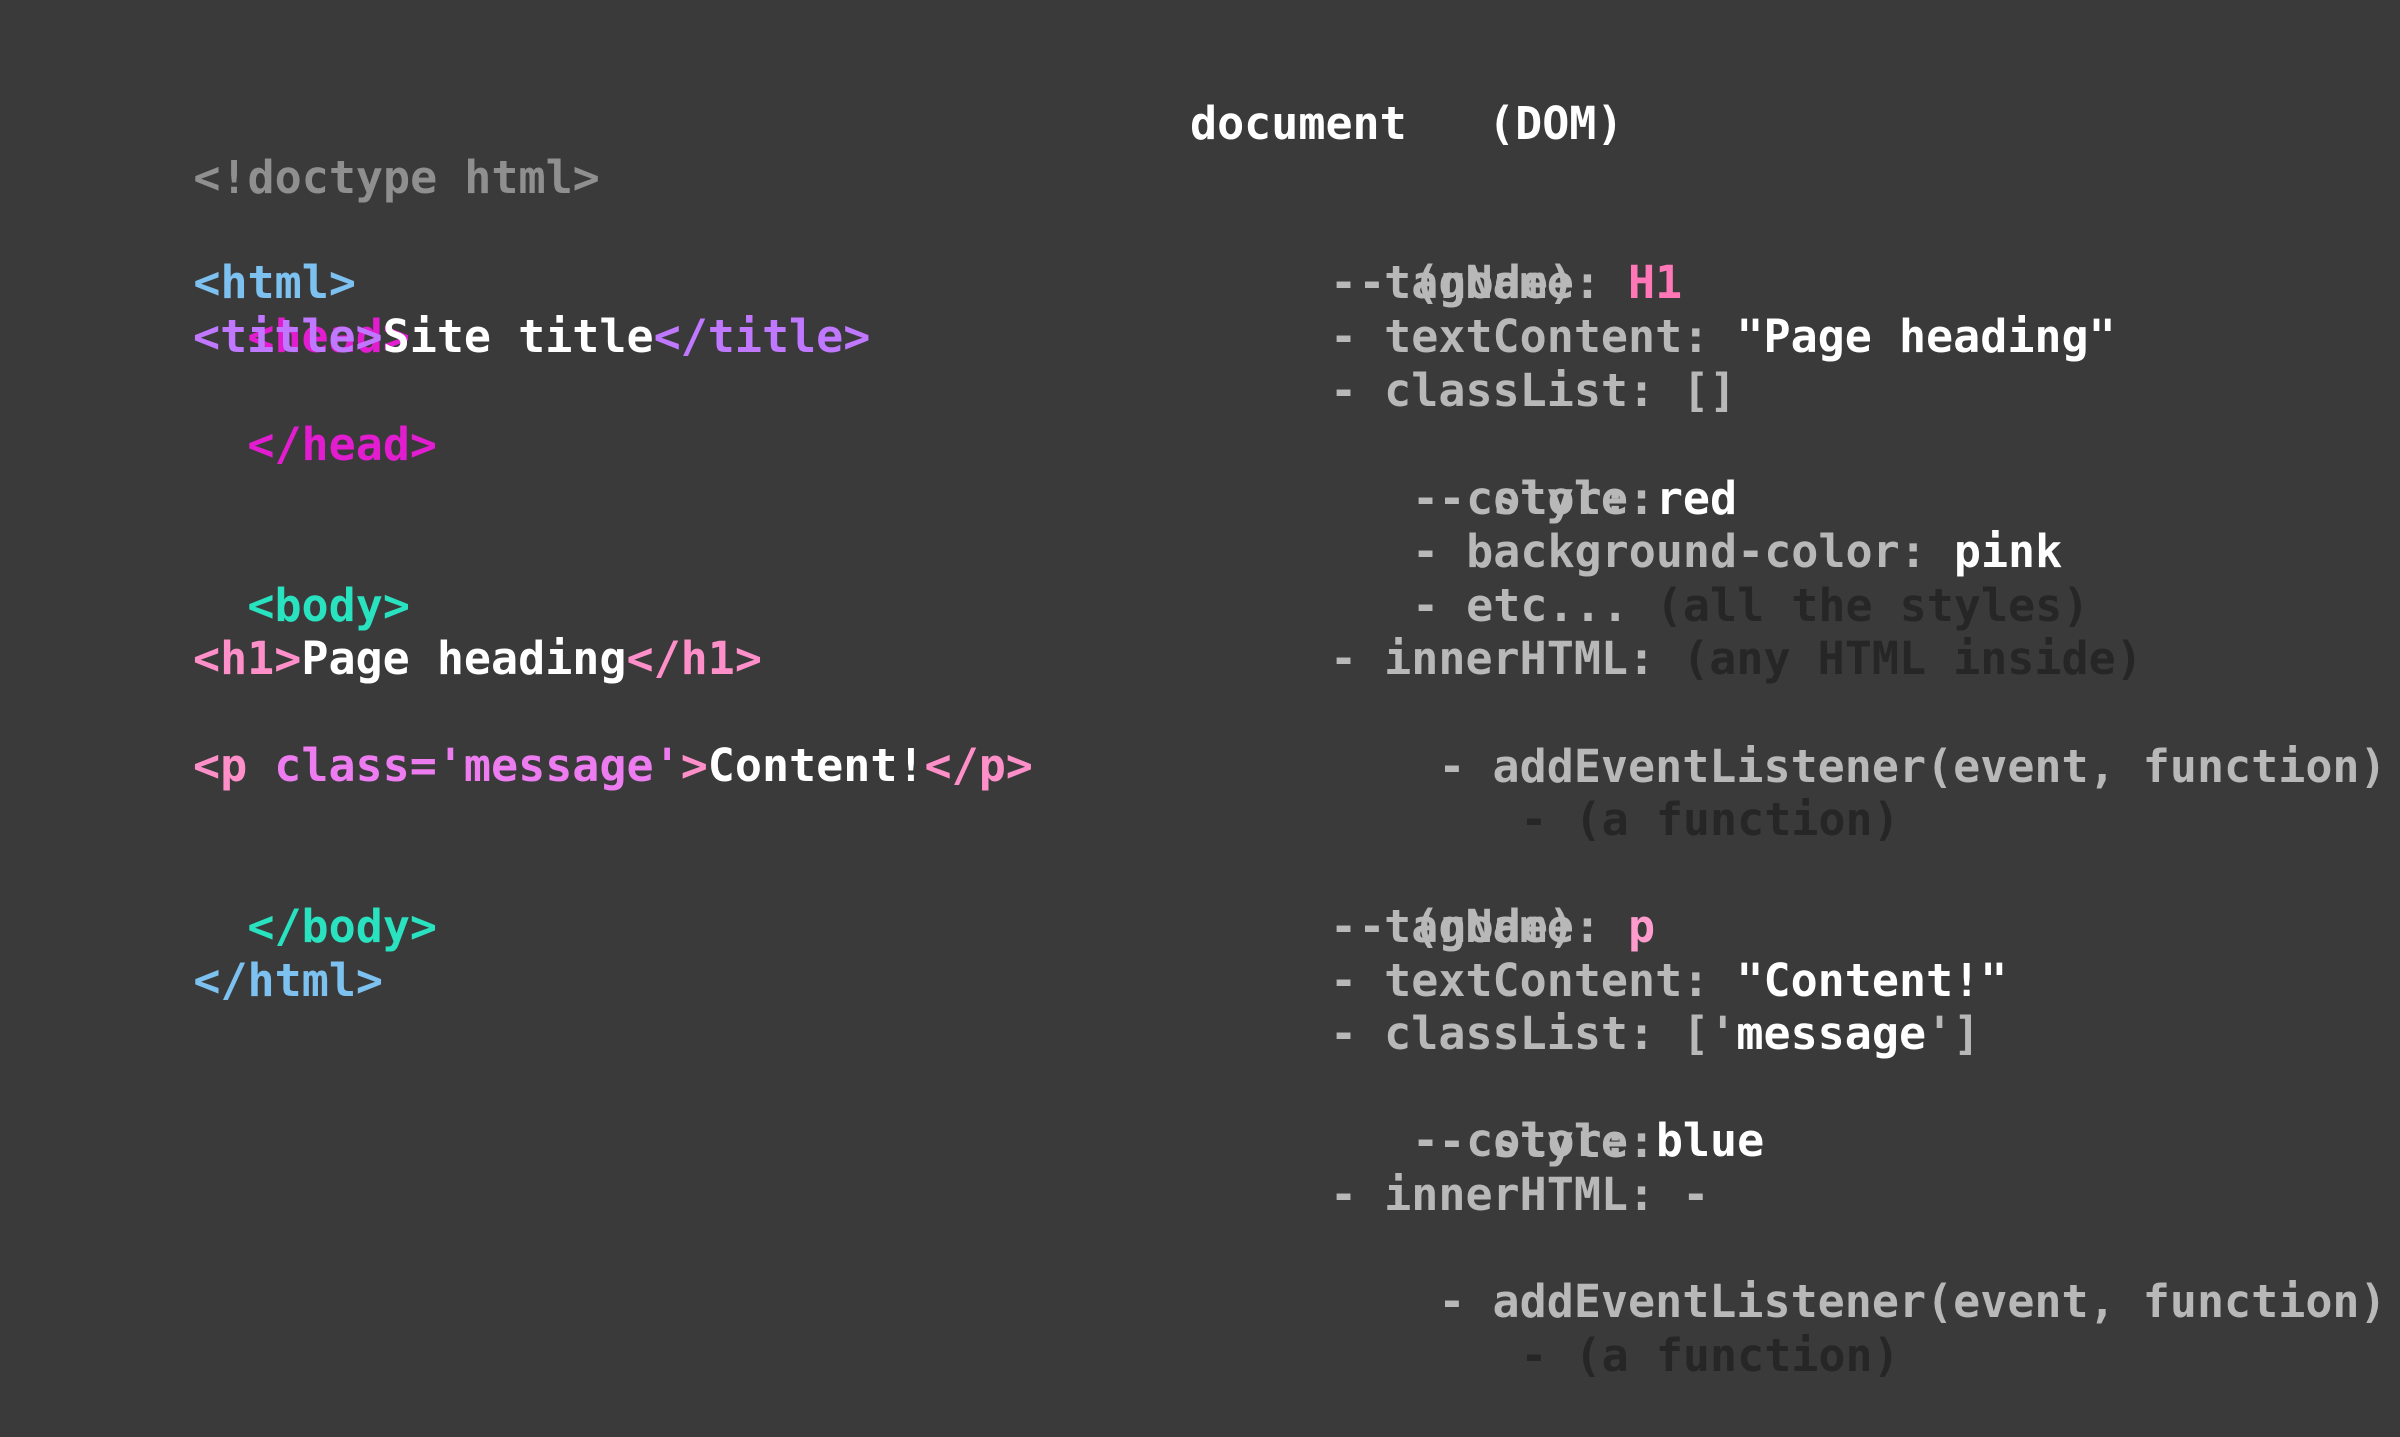 This screenshot has width=2400, height=1437. I want to click on node-1-style-color: - color: red, so click(1575, 498).